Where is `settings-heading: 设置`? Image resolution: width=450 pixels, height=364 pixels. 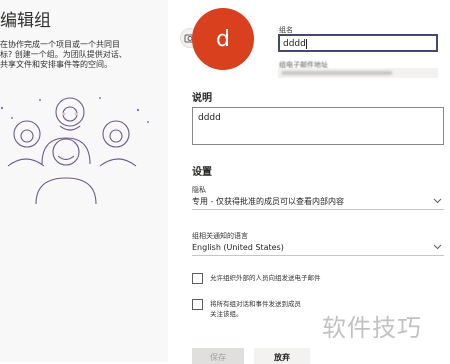
settings-heading: 设置 is located at coordinates (202, 172).